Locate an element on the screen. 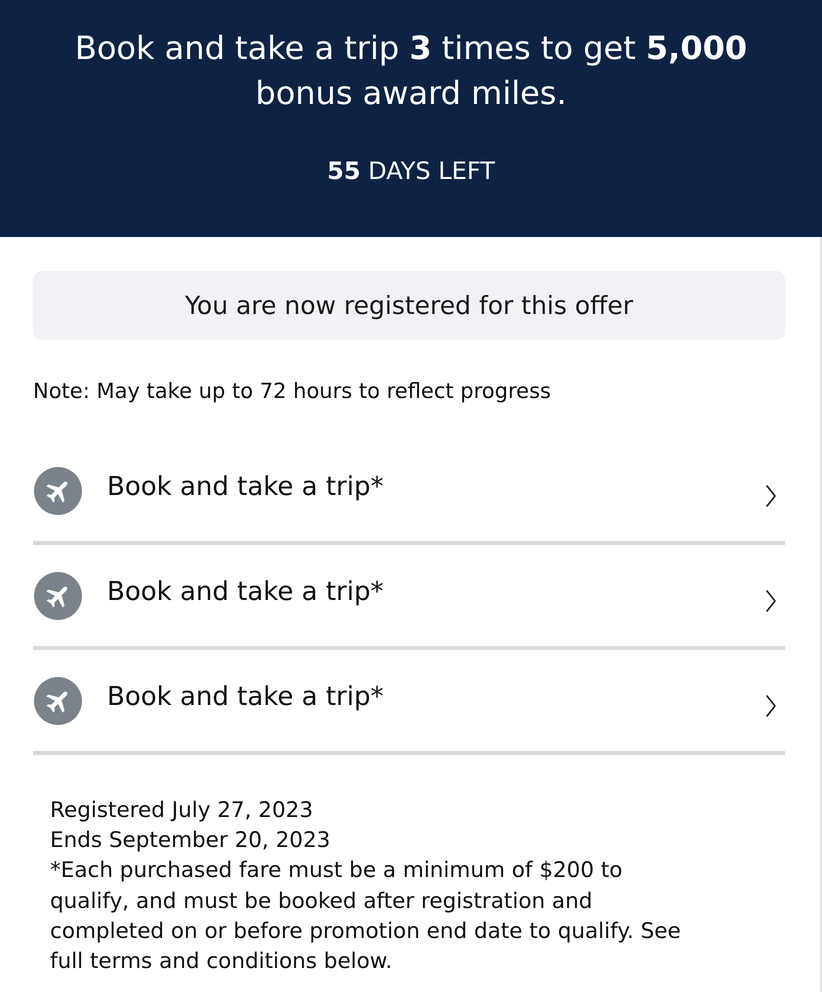 The image size is (822, 992). registered-date: Registered July 27, 2023 is located at coordinates (182, 811).